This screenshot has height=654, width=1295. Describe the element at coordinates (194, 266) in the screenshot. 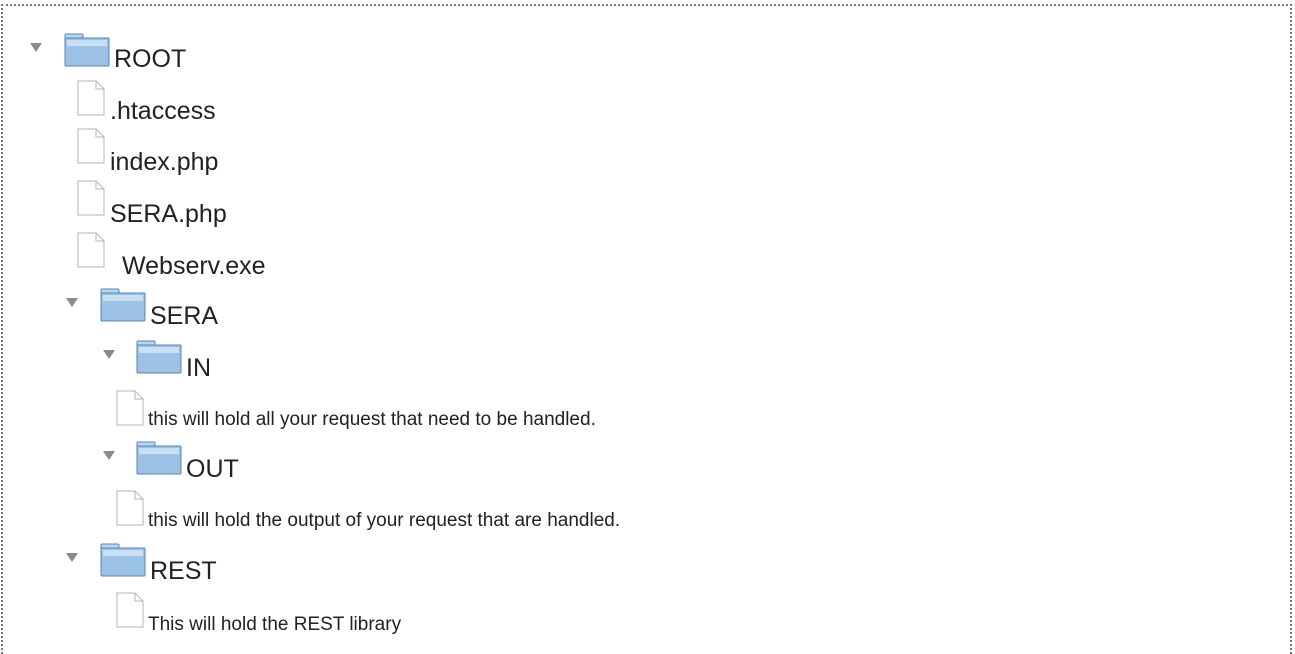

I see `file-label-webserv: Webserv.exe` at that location.